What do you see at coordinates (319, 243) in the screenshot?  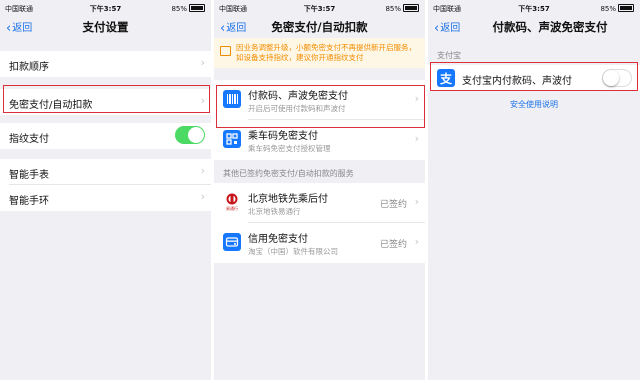 I see `list-item-credit-password-free: 信用免密支付 淘宝（中国）软件有限公司 已签约 ›` at bounding box center [319, 243].